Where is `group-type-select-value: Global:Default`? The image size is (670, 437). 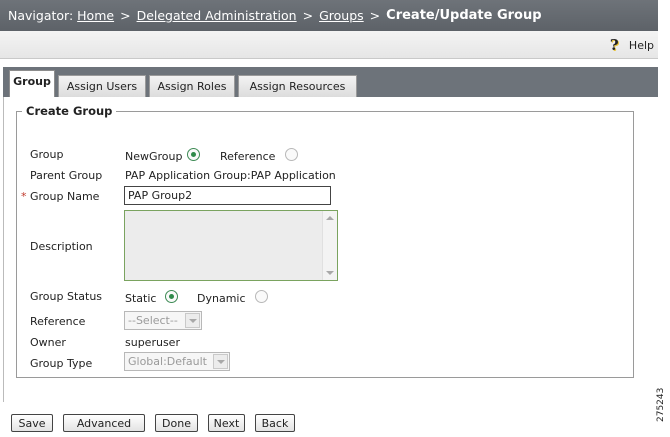 group-type-select-value: Global:Default is located at coordinates (167, 361).